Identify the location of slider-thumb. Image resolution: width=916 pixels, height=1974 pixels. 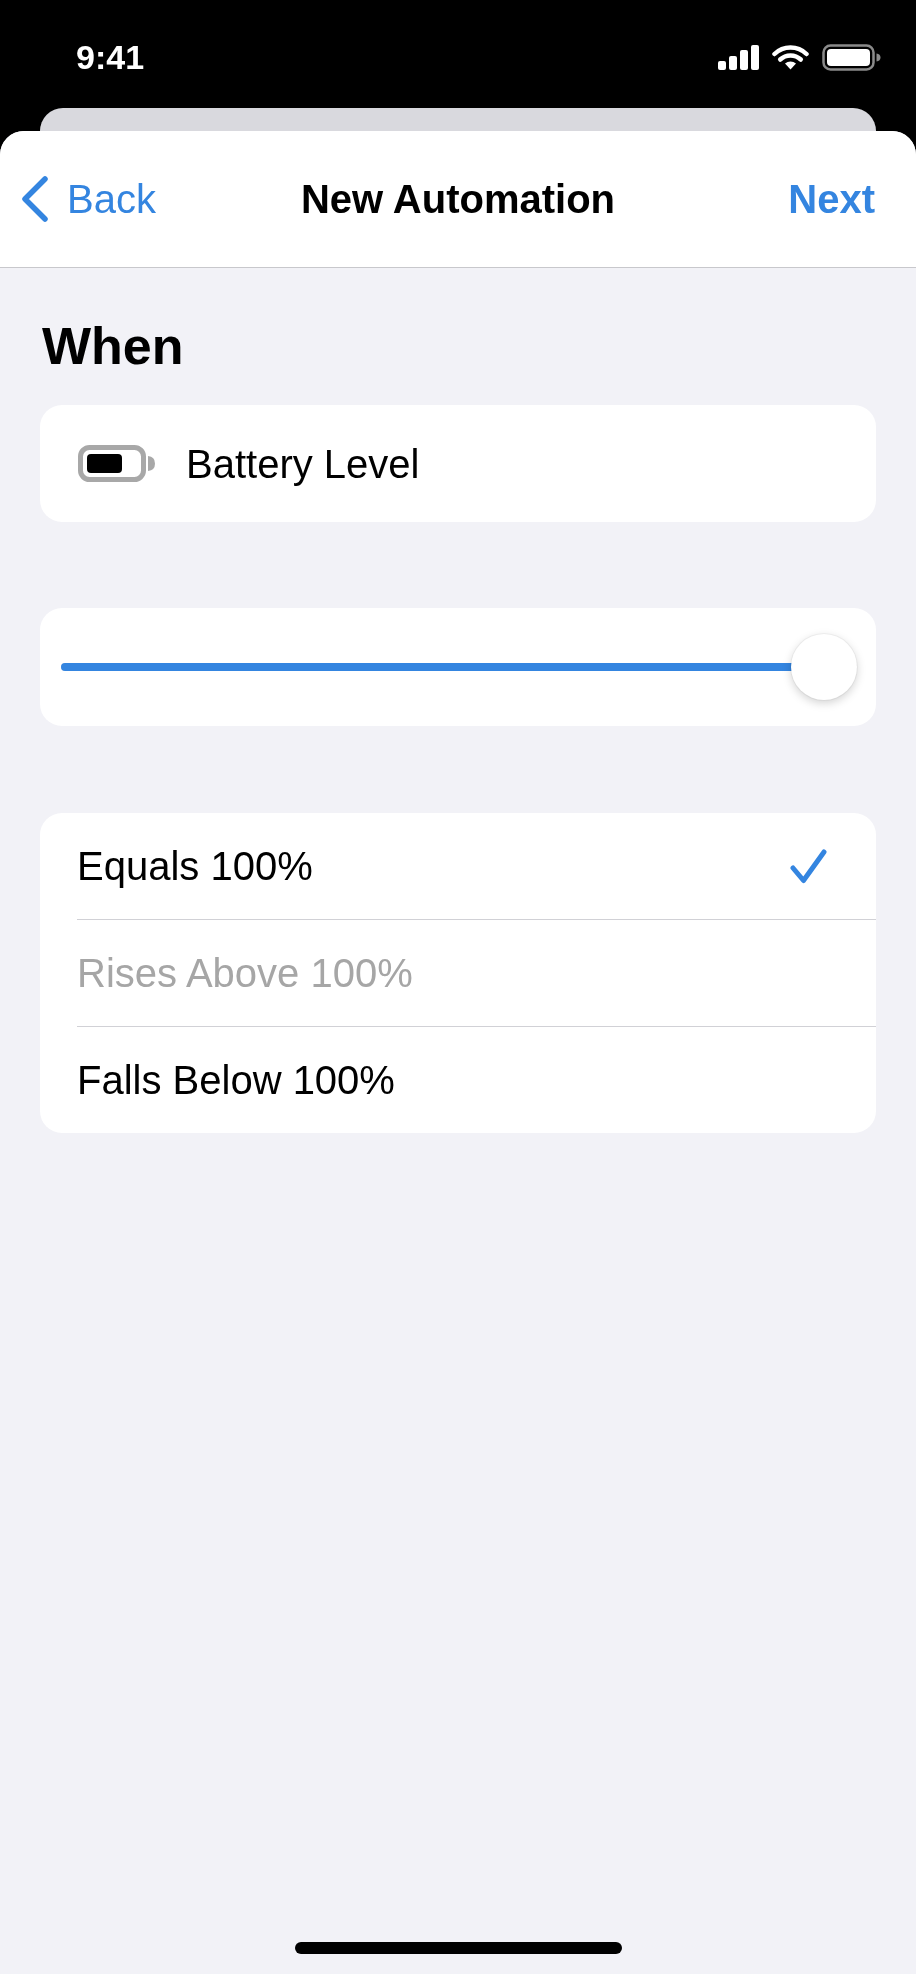
(824, 667).